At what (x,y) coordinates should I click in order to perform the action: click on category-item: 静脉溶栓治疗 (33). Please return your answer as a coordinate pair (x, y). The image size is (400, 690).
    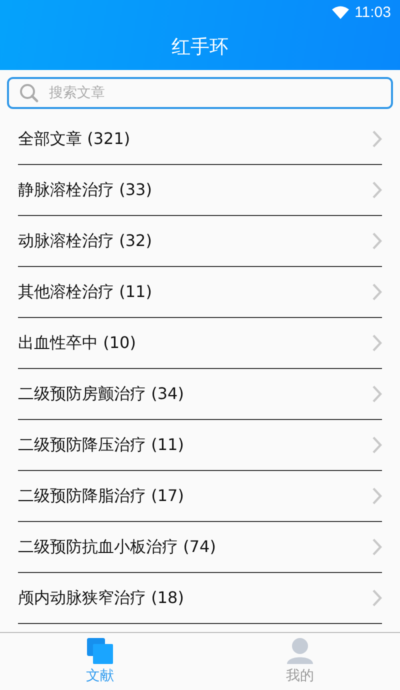
    Looking at the image, I should click on (85, 190).